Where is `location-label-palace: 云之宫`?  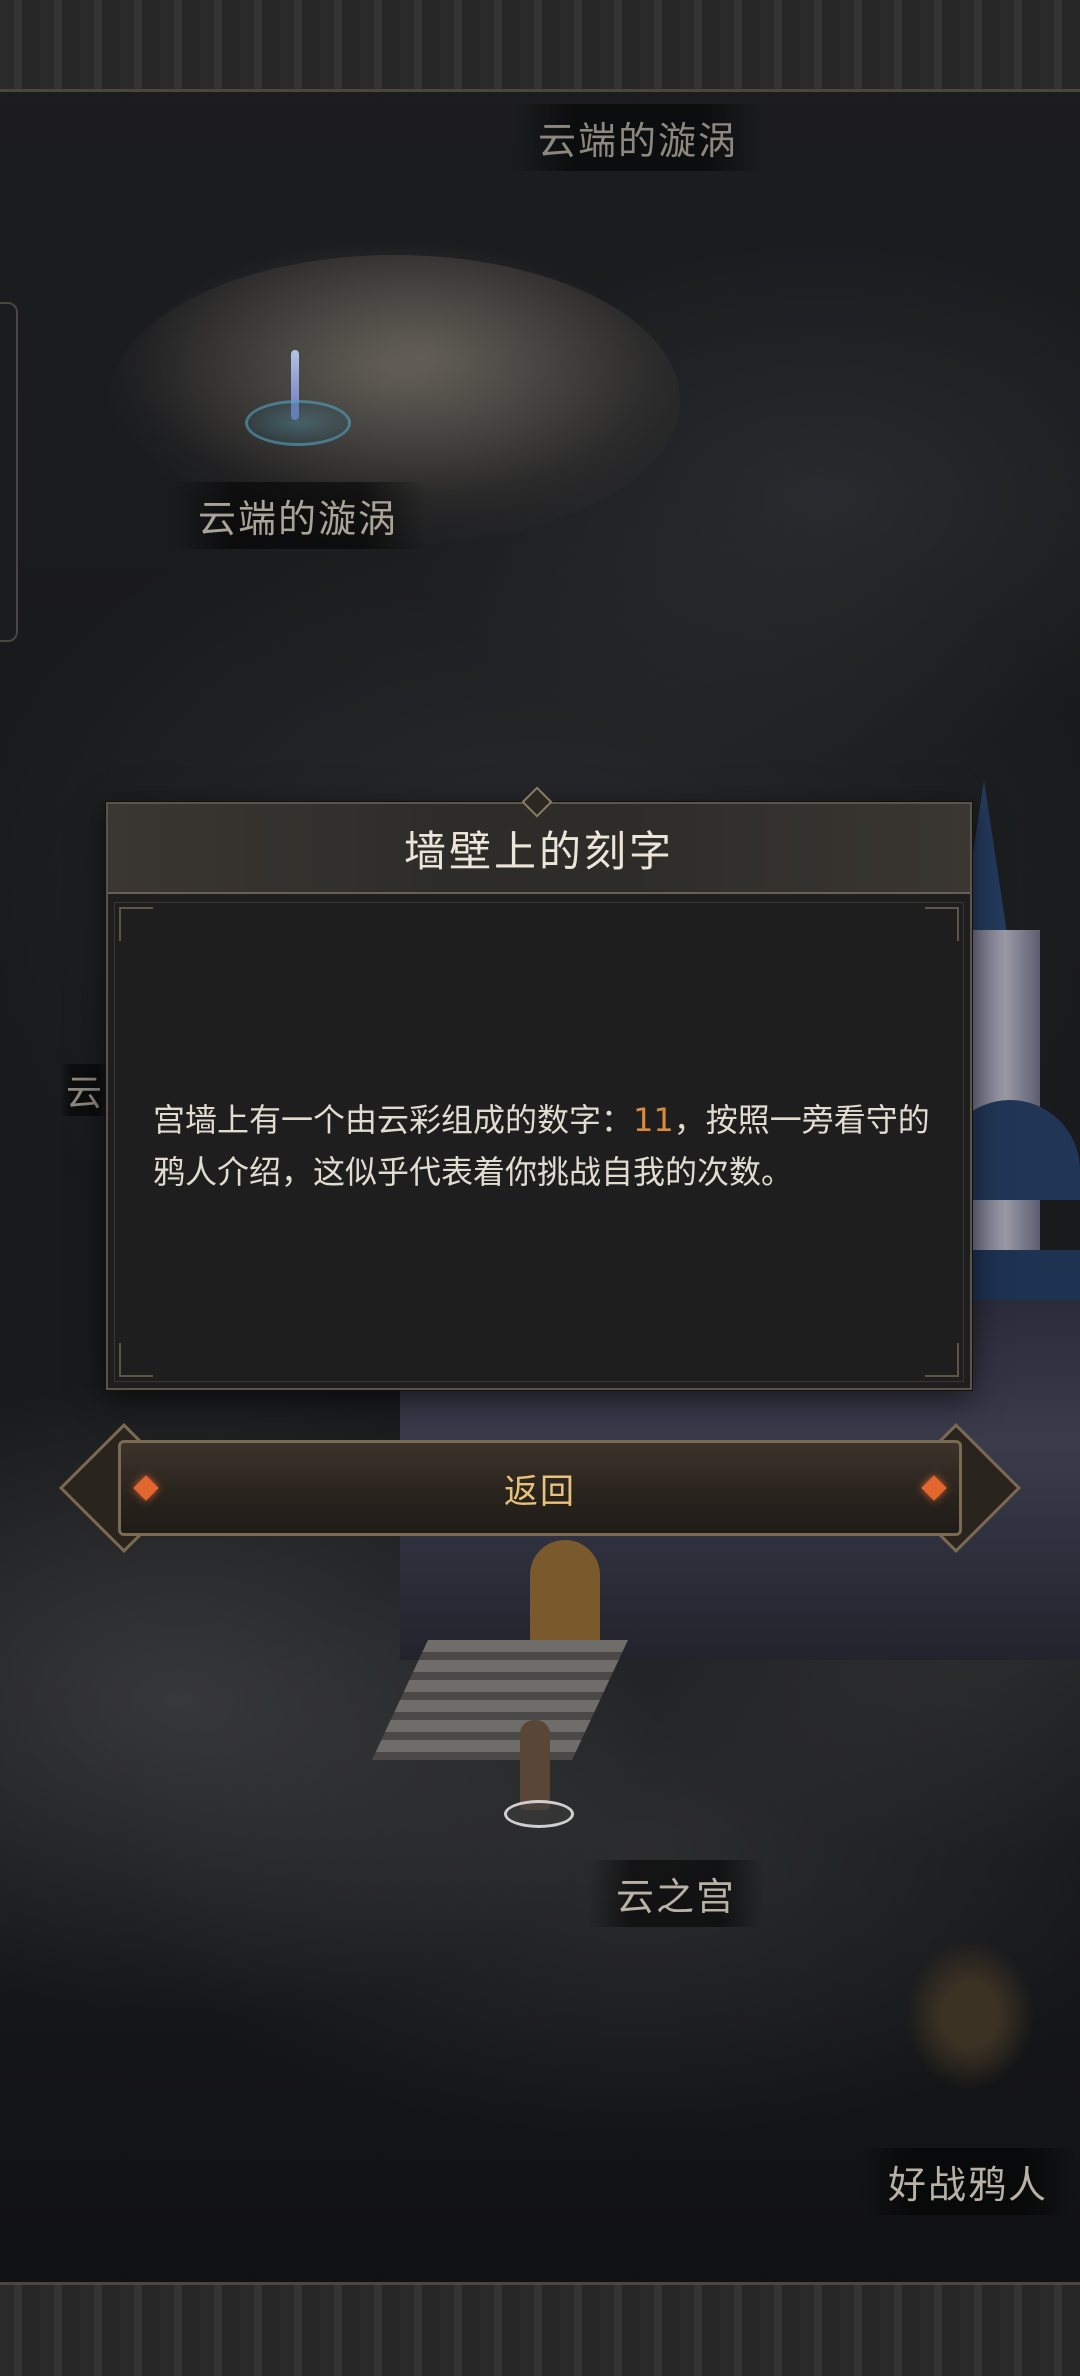 location-label-palace: 云之宫 is located at coordinates (676, 1893).